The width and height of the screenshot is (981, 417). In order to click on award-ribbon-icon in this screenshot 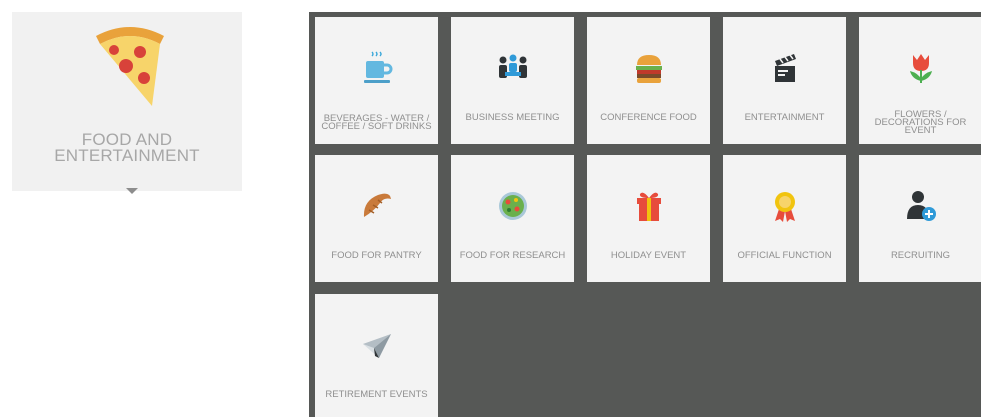, I will do `click(784, 207)`.